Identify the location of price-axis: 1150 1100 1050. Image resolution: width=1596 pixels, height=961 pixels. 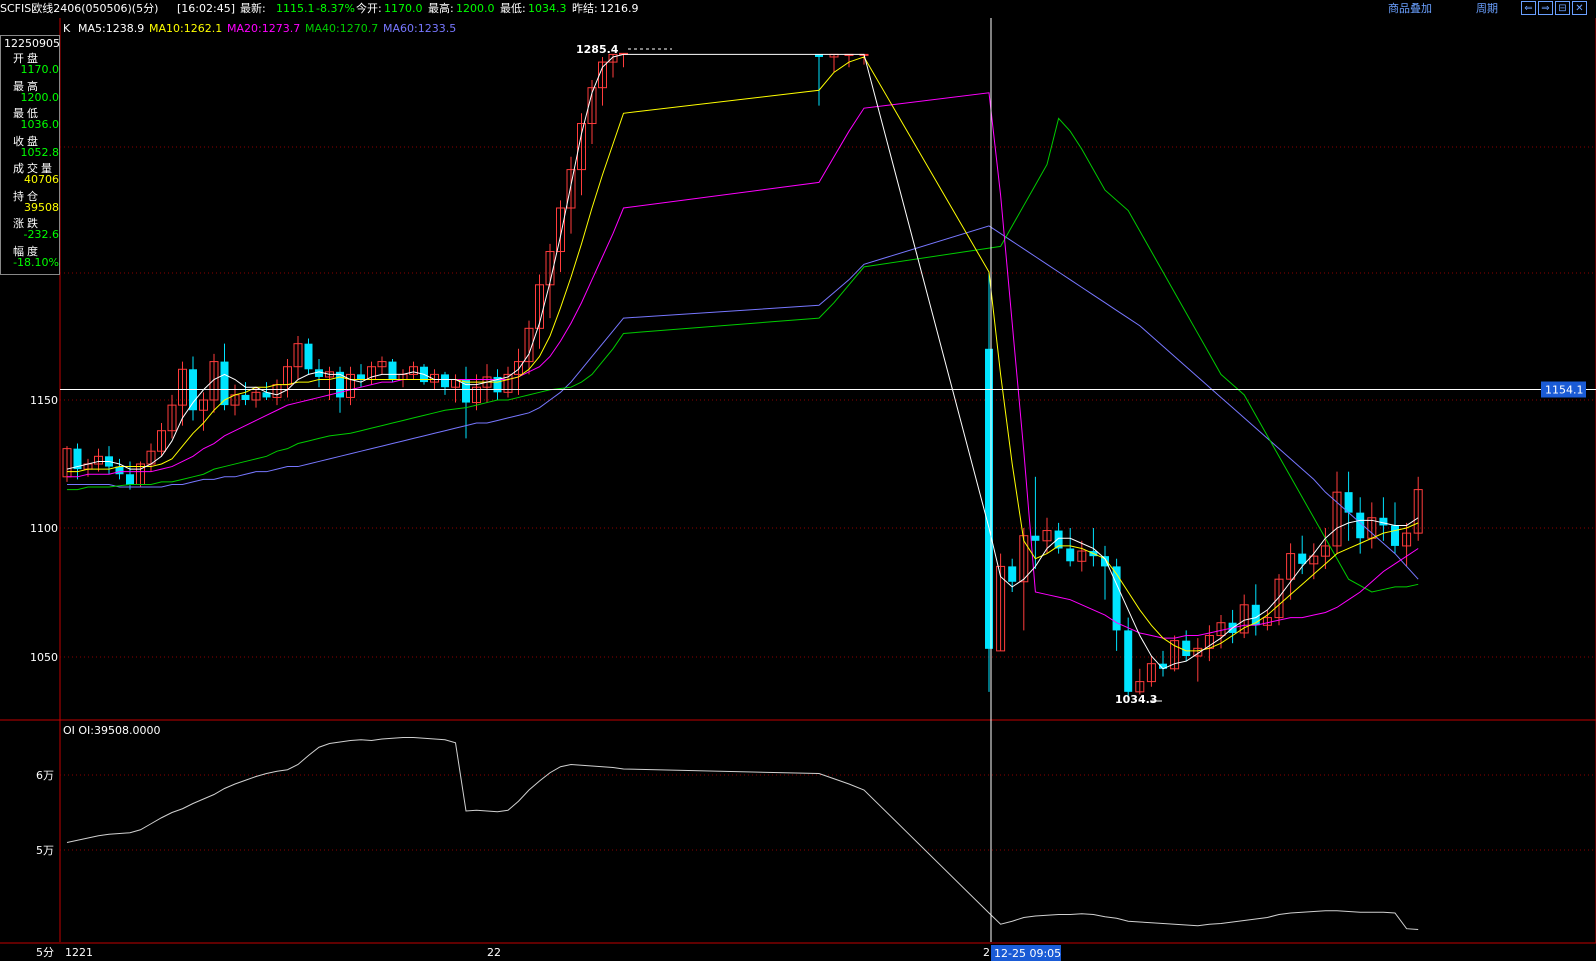
(44, 529).